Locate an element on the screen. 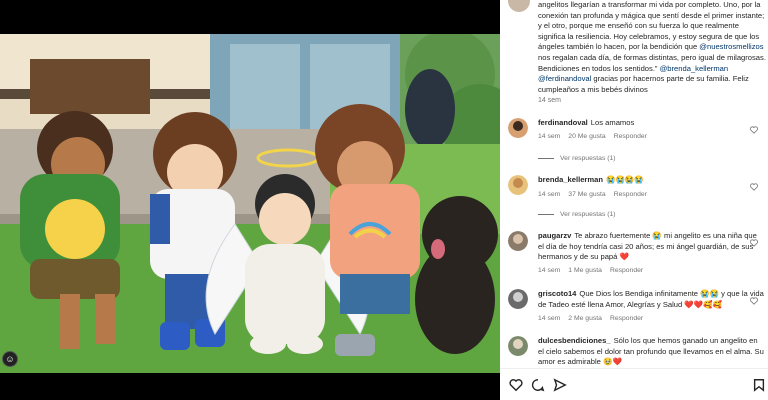 This screenshot has height=400, width=768. mention-link: @ferdinandoval is located at coordinates (564, 78).